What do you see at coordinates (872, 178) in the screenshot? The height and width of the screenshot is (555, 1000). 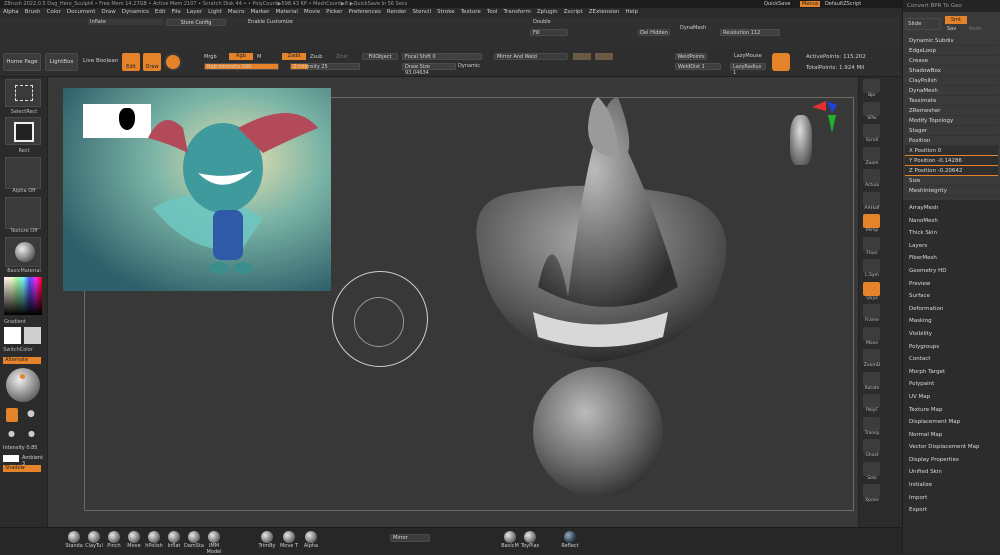 I see `shelf-actual-button: Actual` at bounding box center [872, 178].